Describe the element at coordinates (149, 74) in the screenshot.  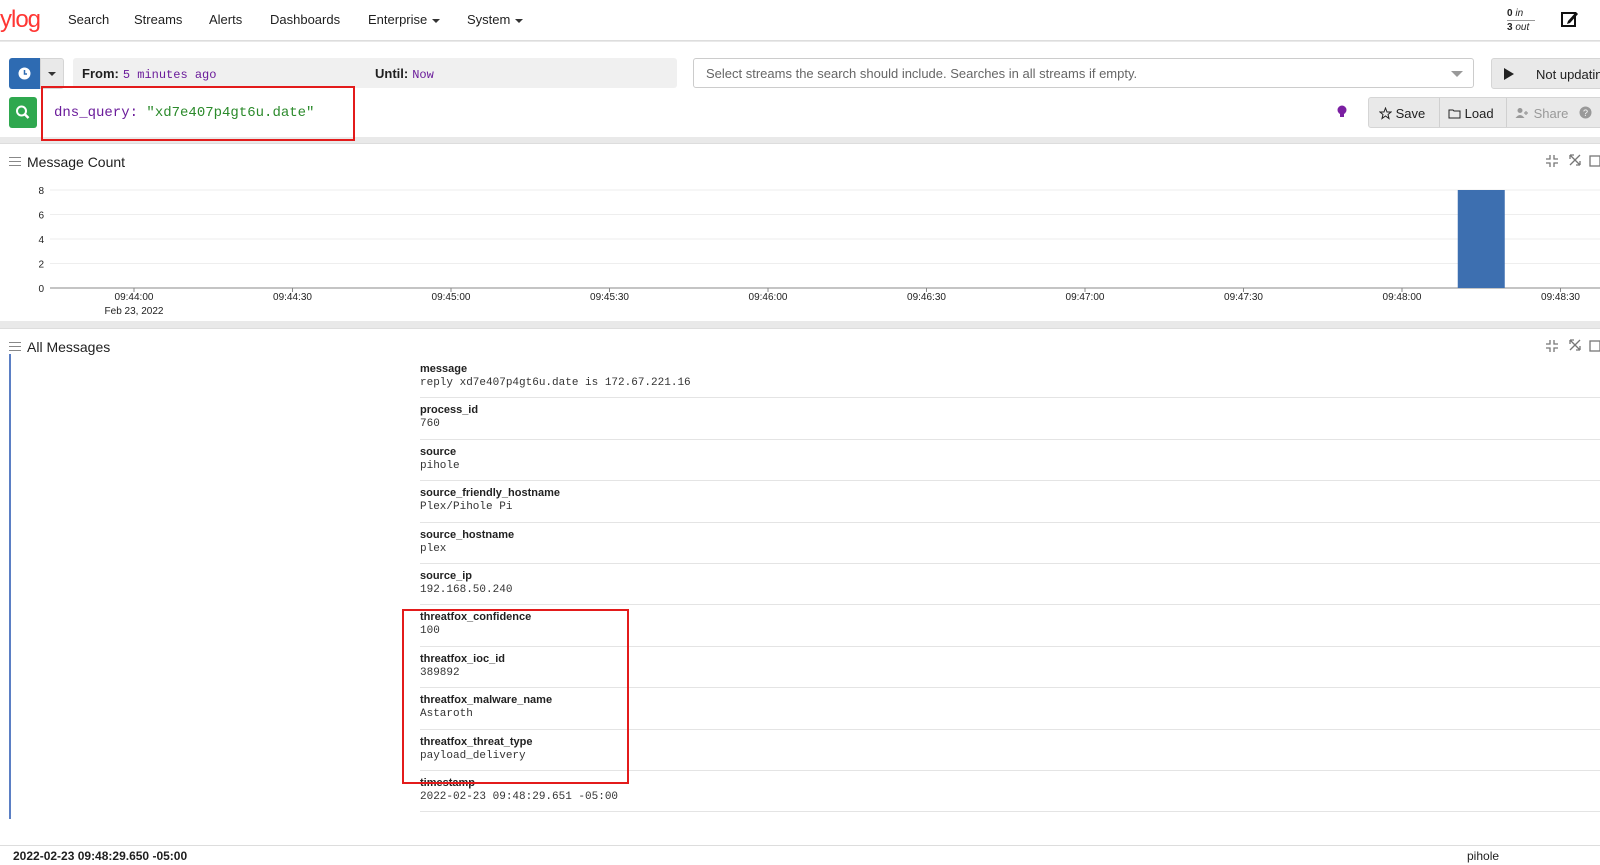
I see `time-from: From: 5 minutes ago` at that location.